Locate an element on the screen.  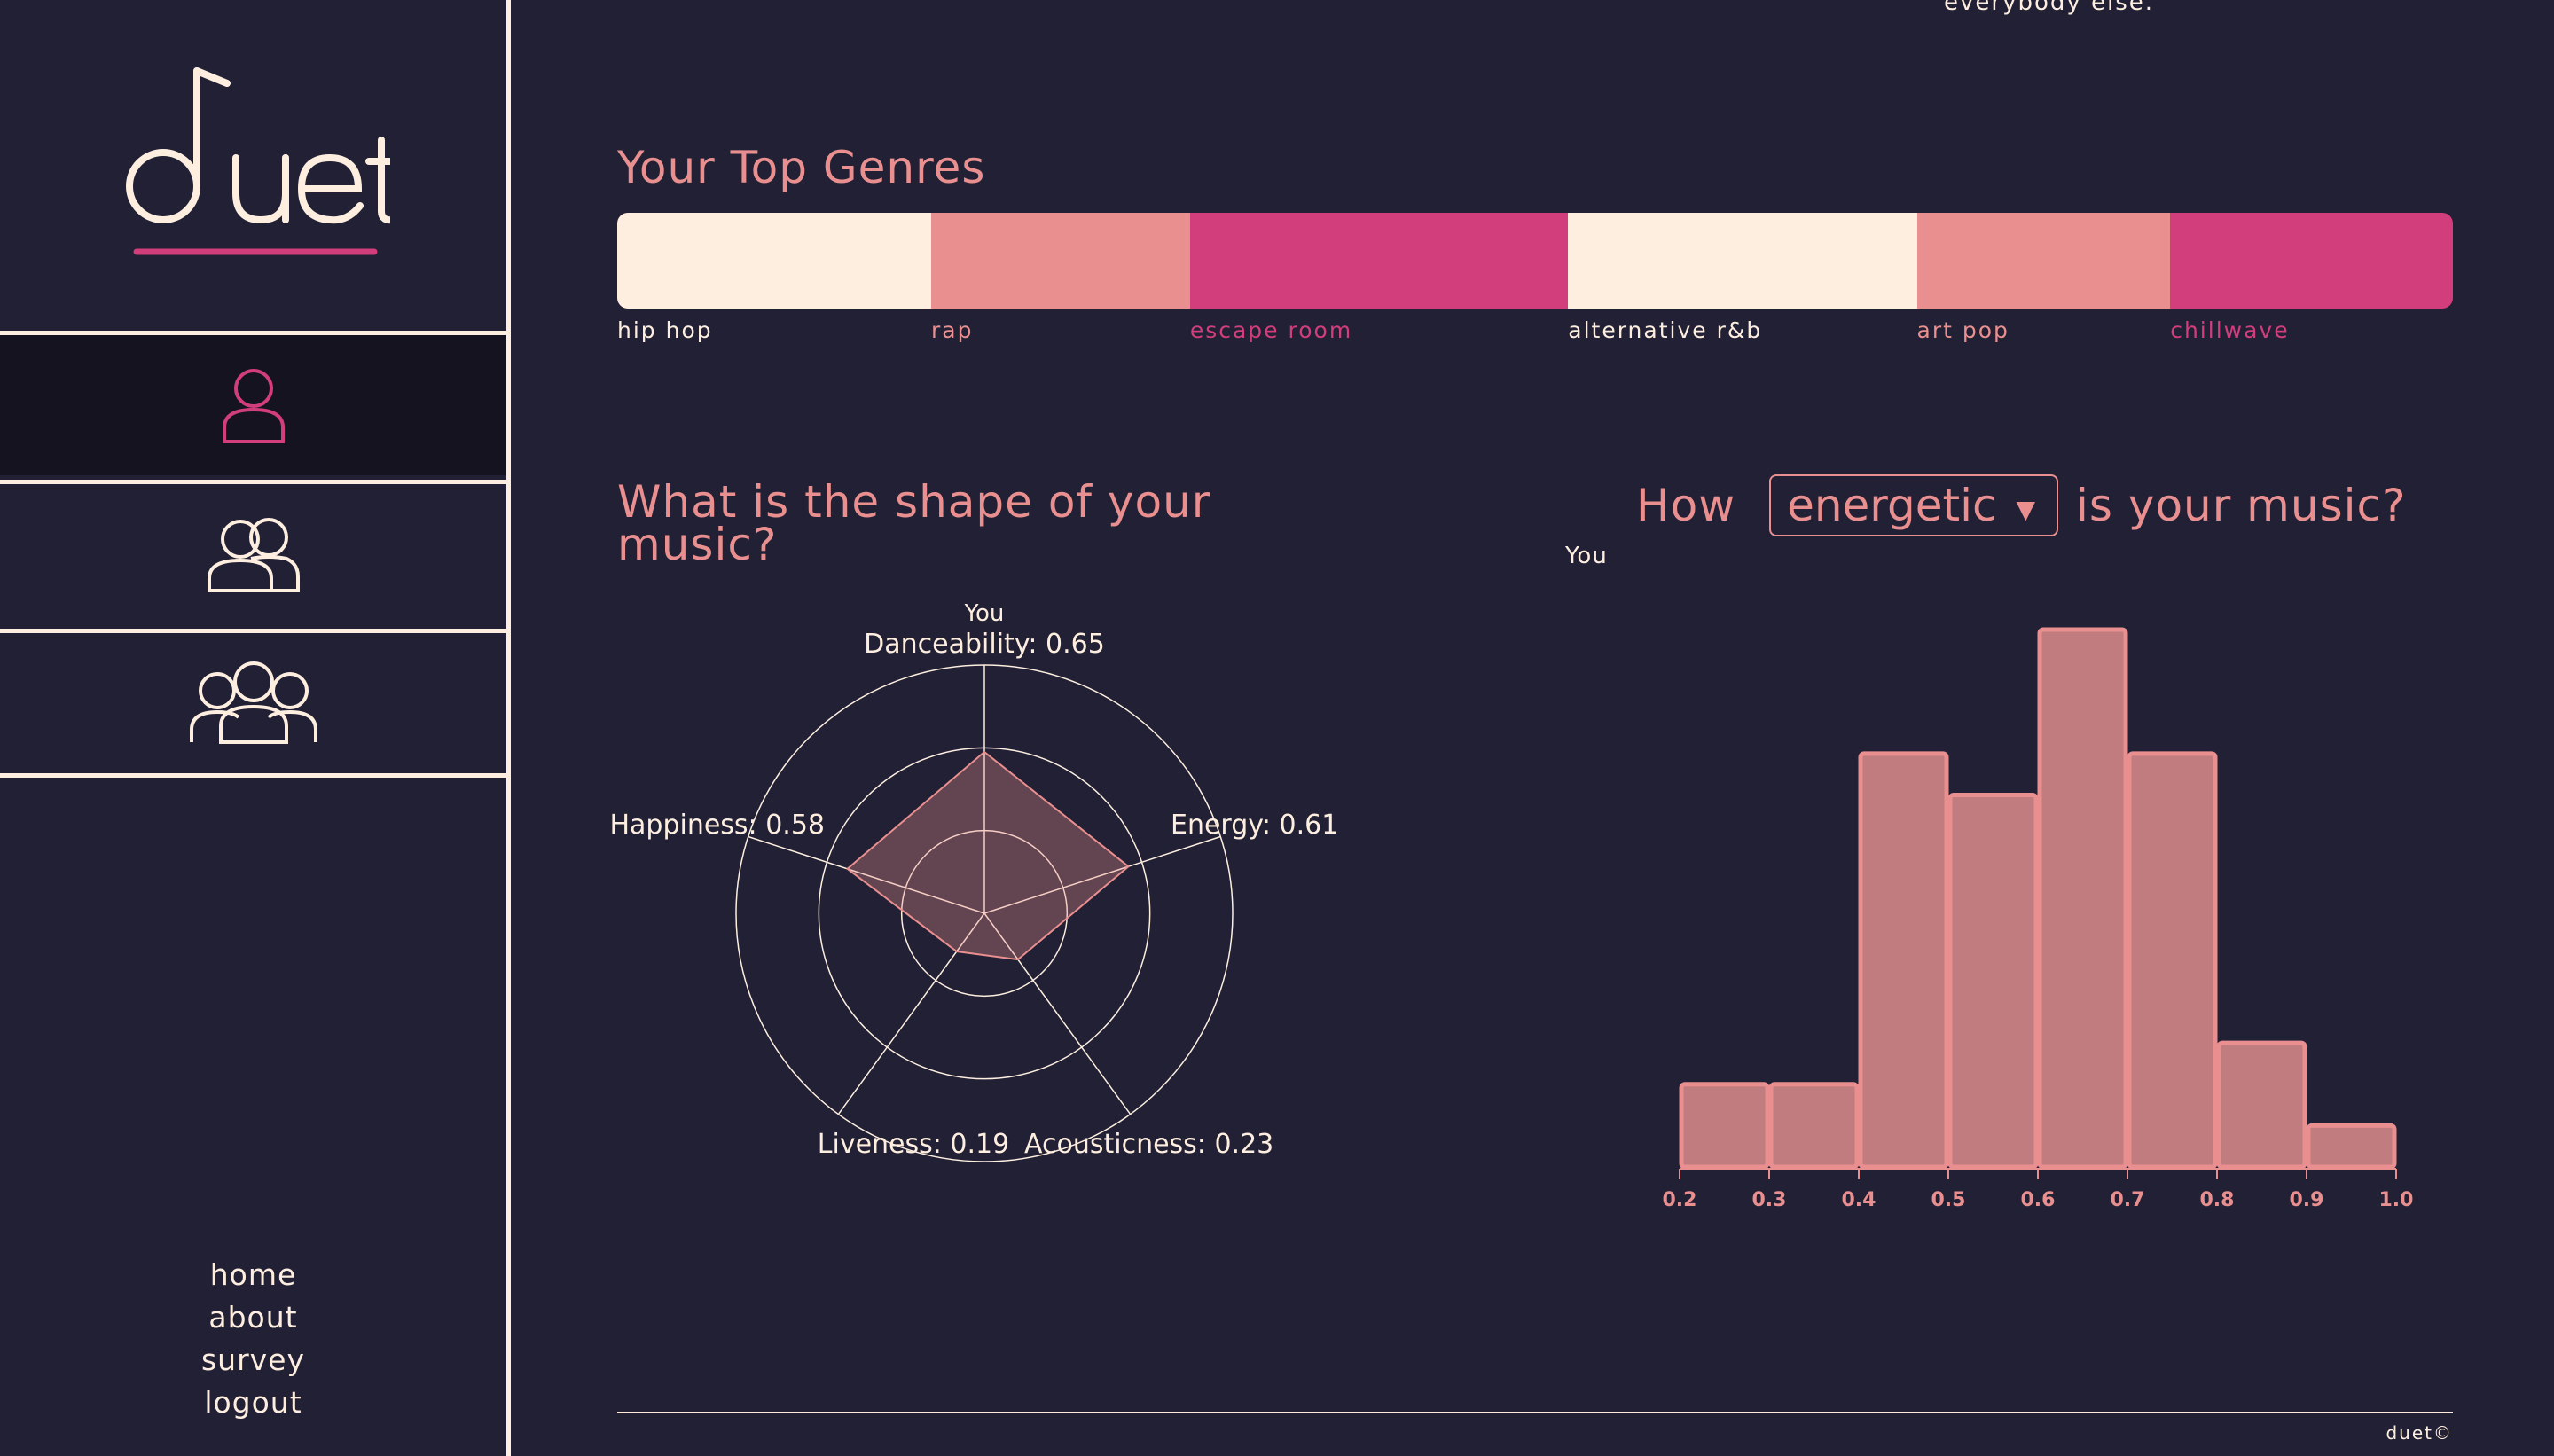
metric-dropdown: energetic ▼ is located at coordinates (1914, 505).